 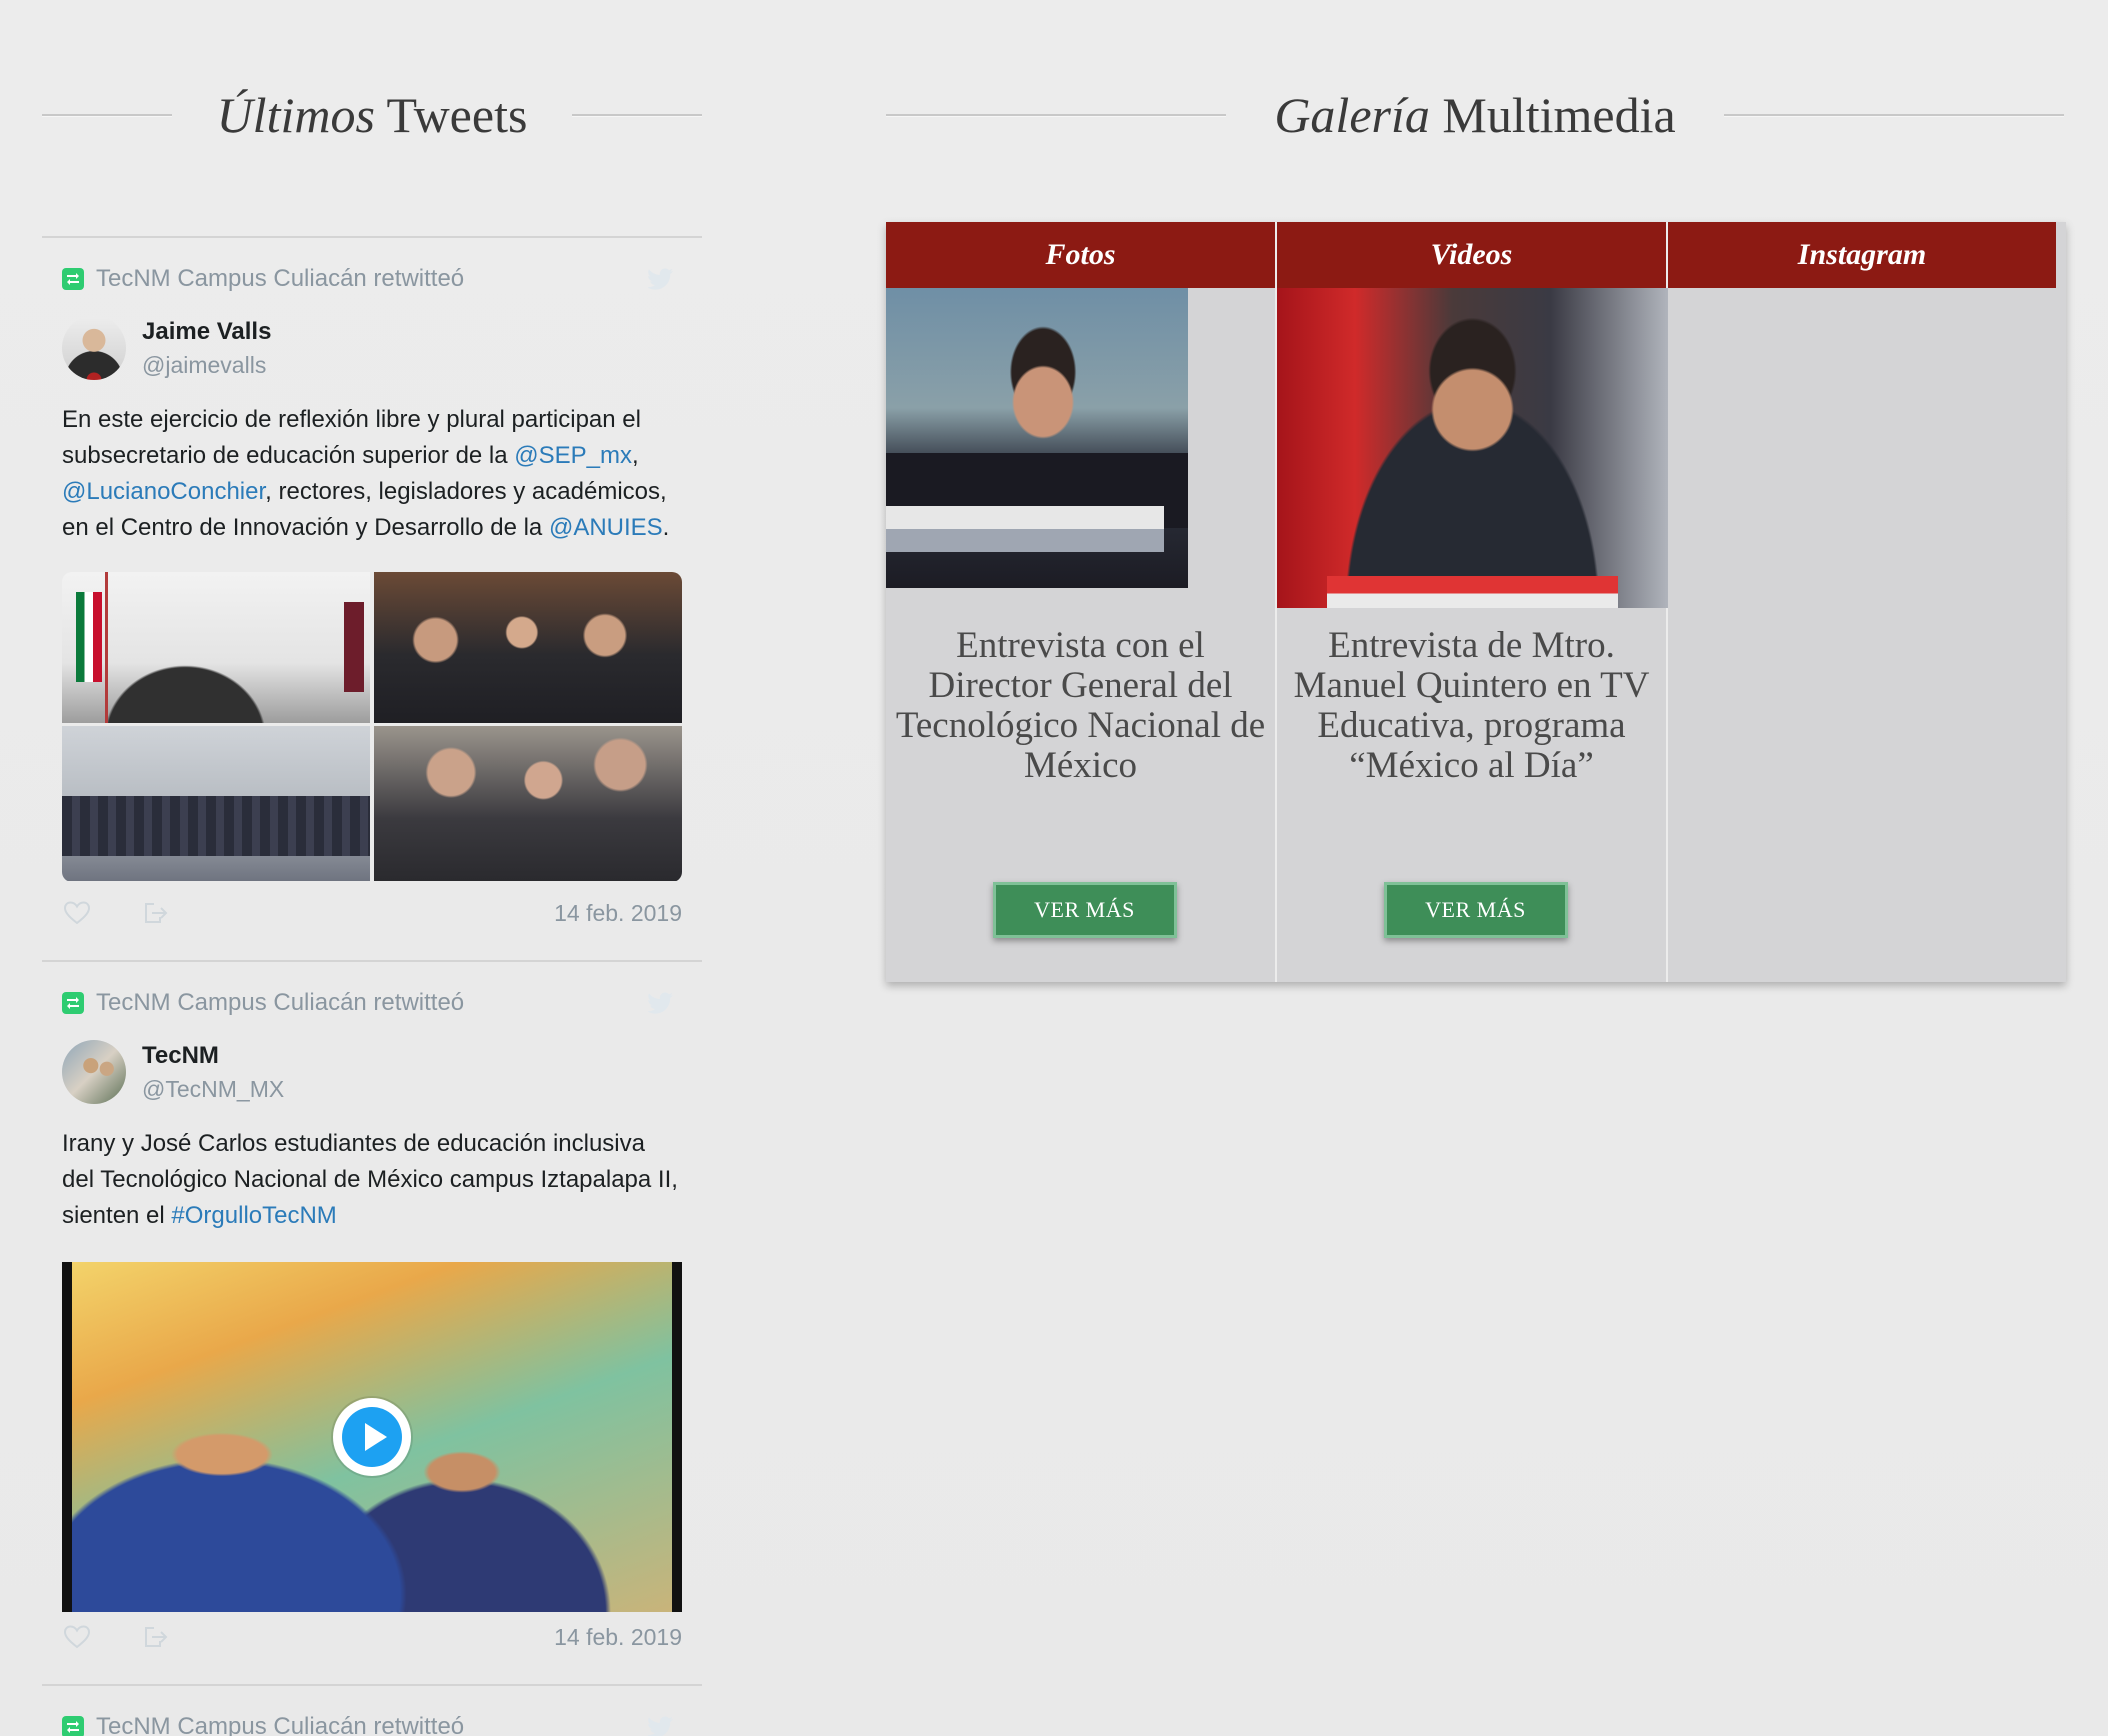 I want to click on tweet: TecNM Campus Culiacán retwitteó, so click(x=372, y=1710).